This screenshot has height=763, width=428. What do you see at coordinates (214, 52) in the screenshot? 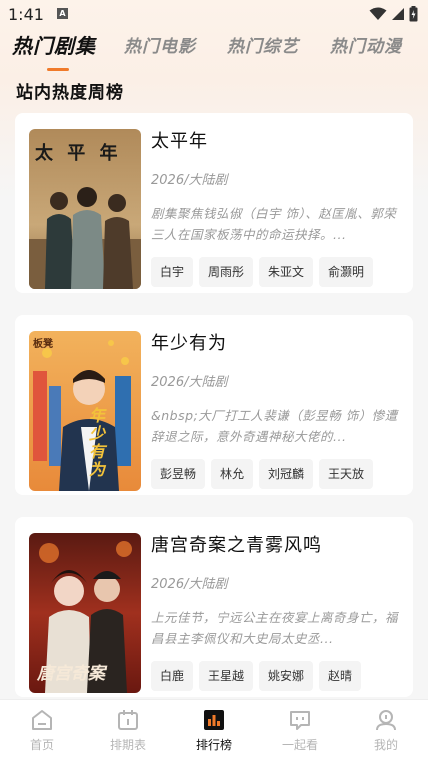
I see `category-tabs: 热门剧集 热门电影 热门综艺 热门动漫` at bounding box center [214, 52].